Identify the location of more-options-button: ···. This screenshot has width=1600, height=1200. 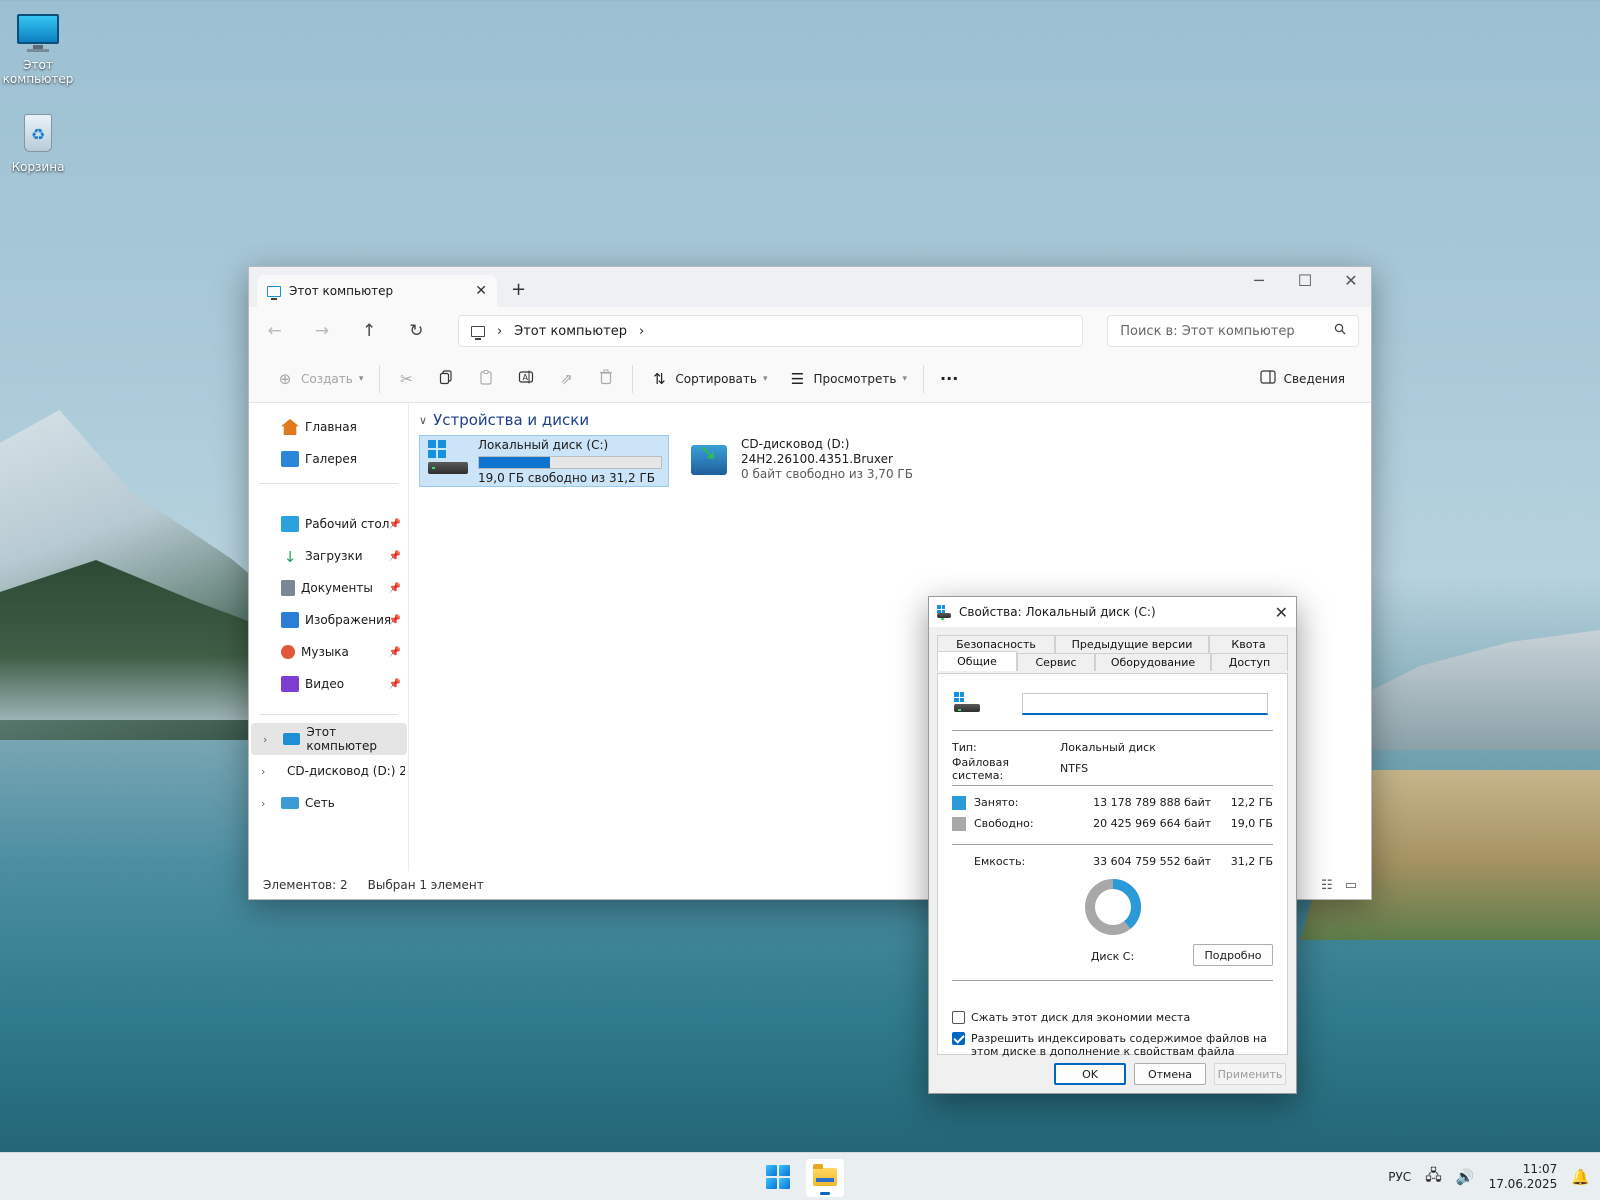
(949, 379).